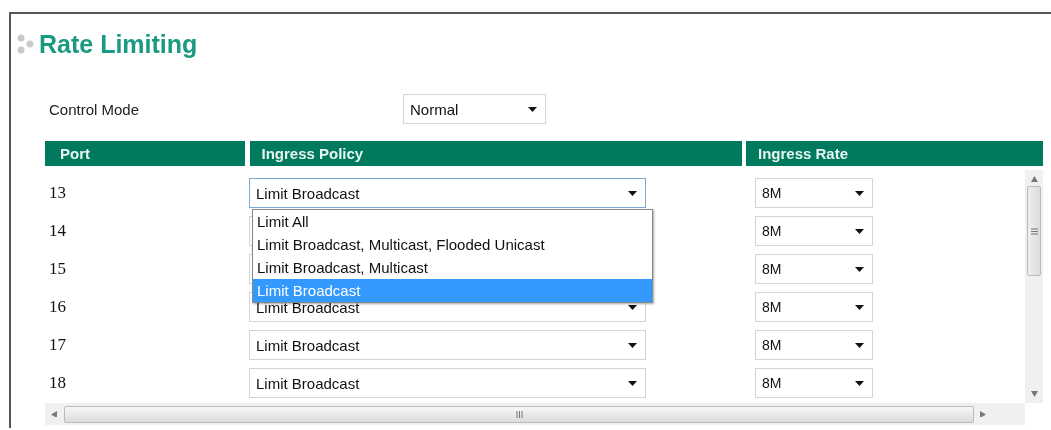 This screenshot has height=430, width=1051. I want to click on port-number: 13, so click(57, 193).